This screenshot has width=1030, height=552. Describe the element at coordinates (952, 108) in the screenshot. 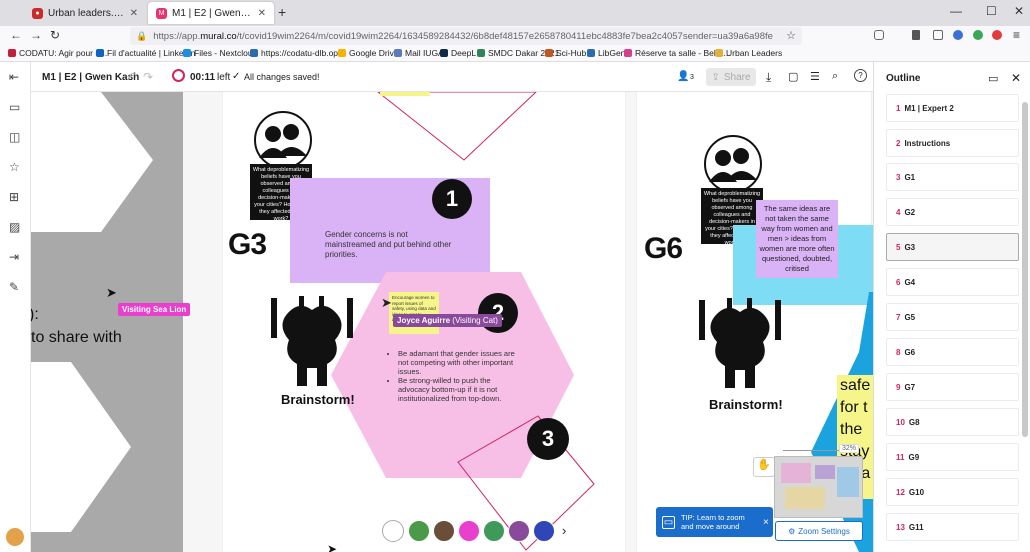

I see `outline-item-1: 1 M1 | Expert 2` at that location.